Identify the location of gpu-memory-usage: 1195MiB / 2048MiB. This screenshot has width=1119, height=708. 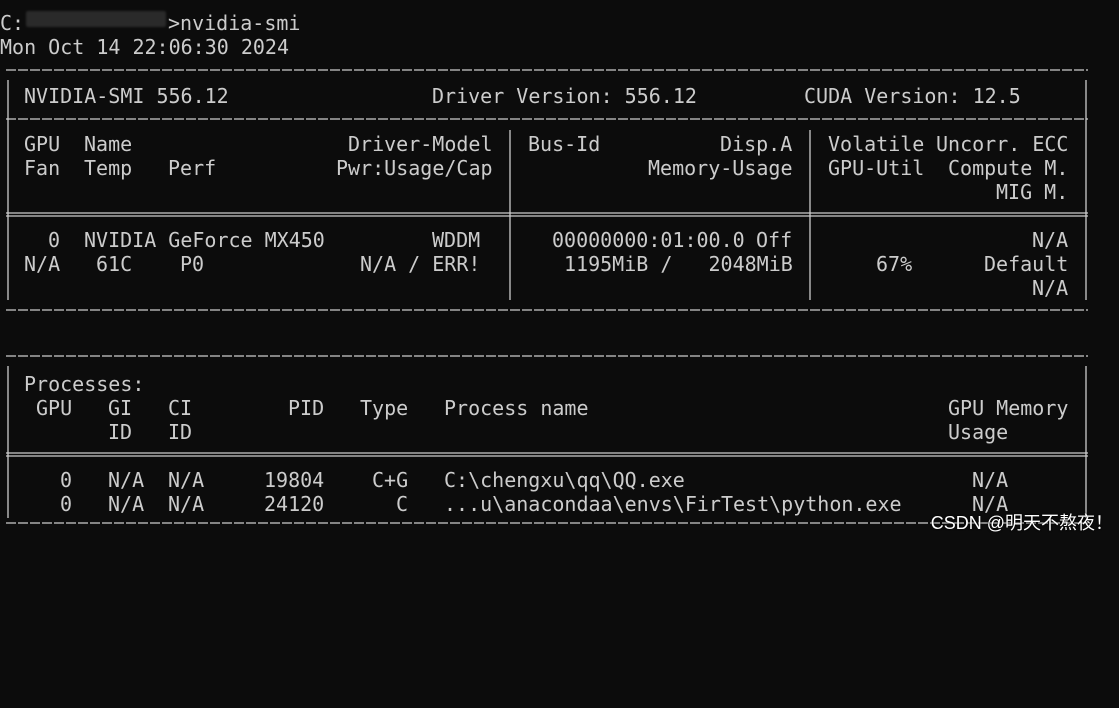
(678, 264).